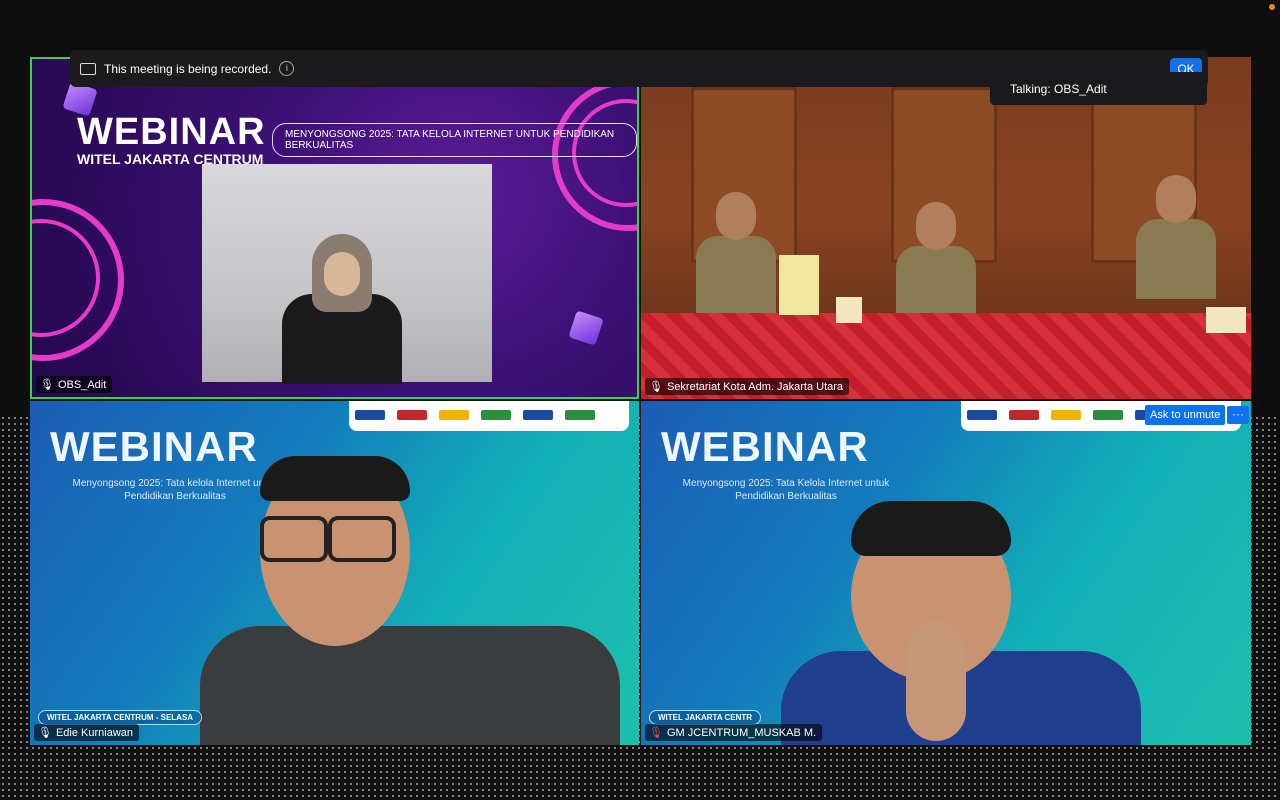 Image resolution: width=1280 pixels, height=800 pixels. Describe the element at coordinates (741, 732) in the screenshot. I see `participant-name: GM JCENTRUM_MUSKAB M.` at that location.